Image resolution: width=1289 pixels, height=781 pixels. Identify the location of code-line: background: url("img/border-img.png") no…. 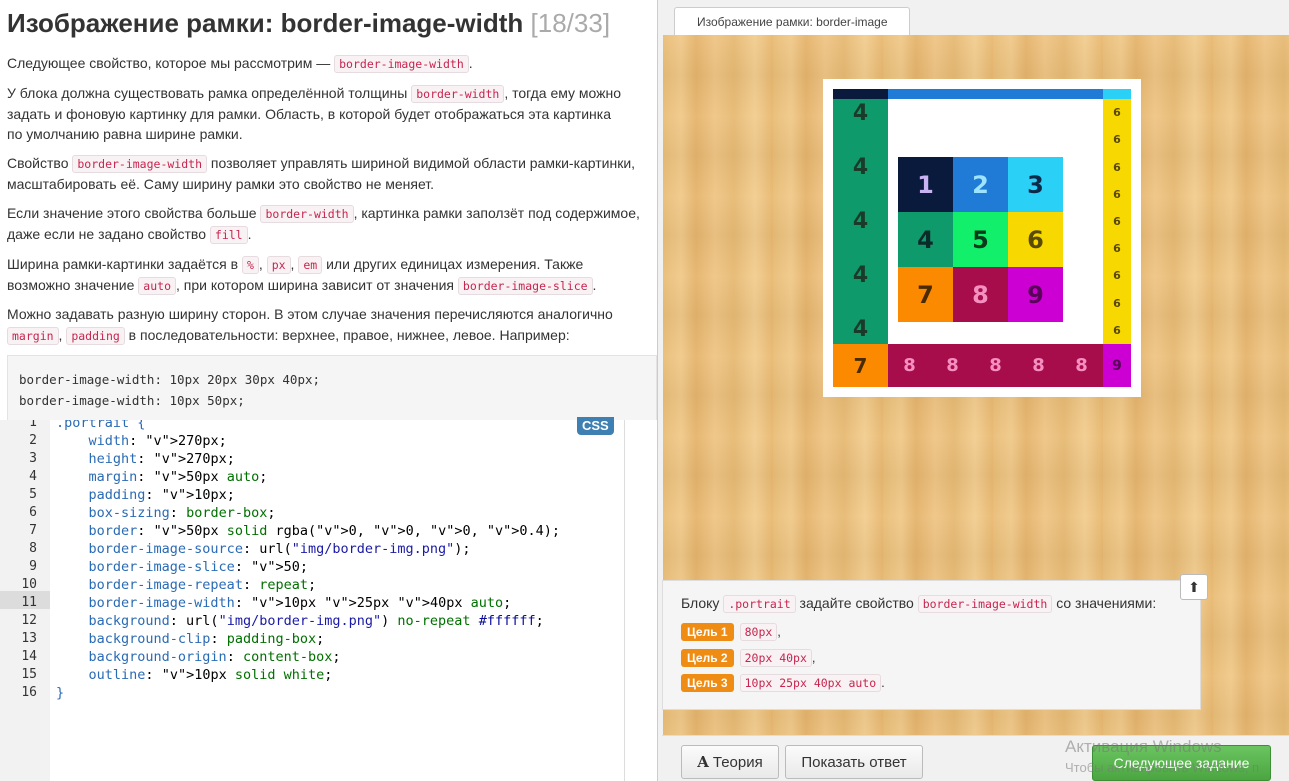
(300, 621).